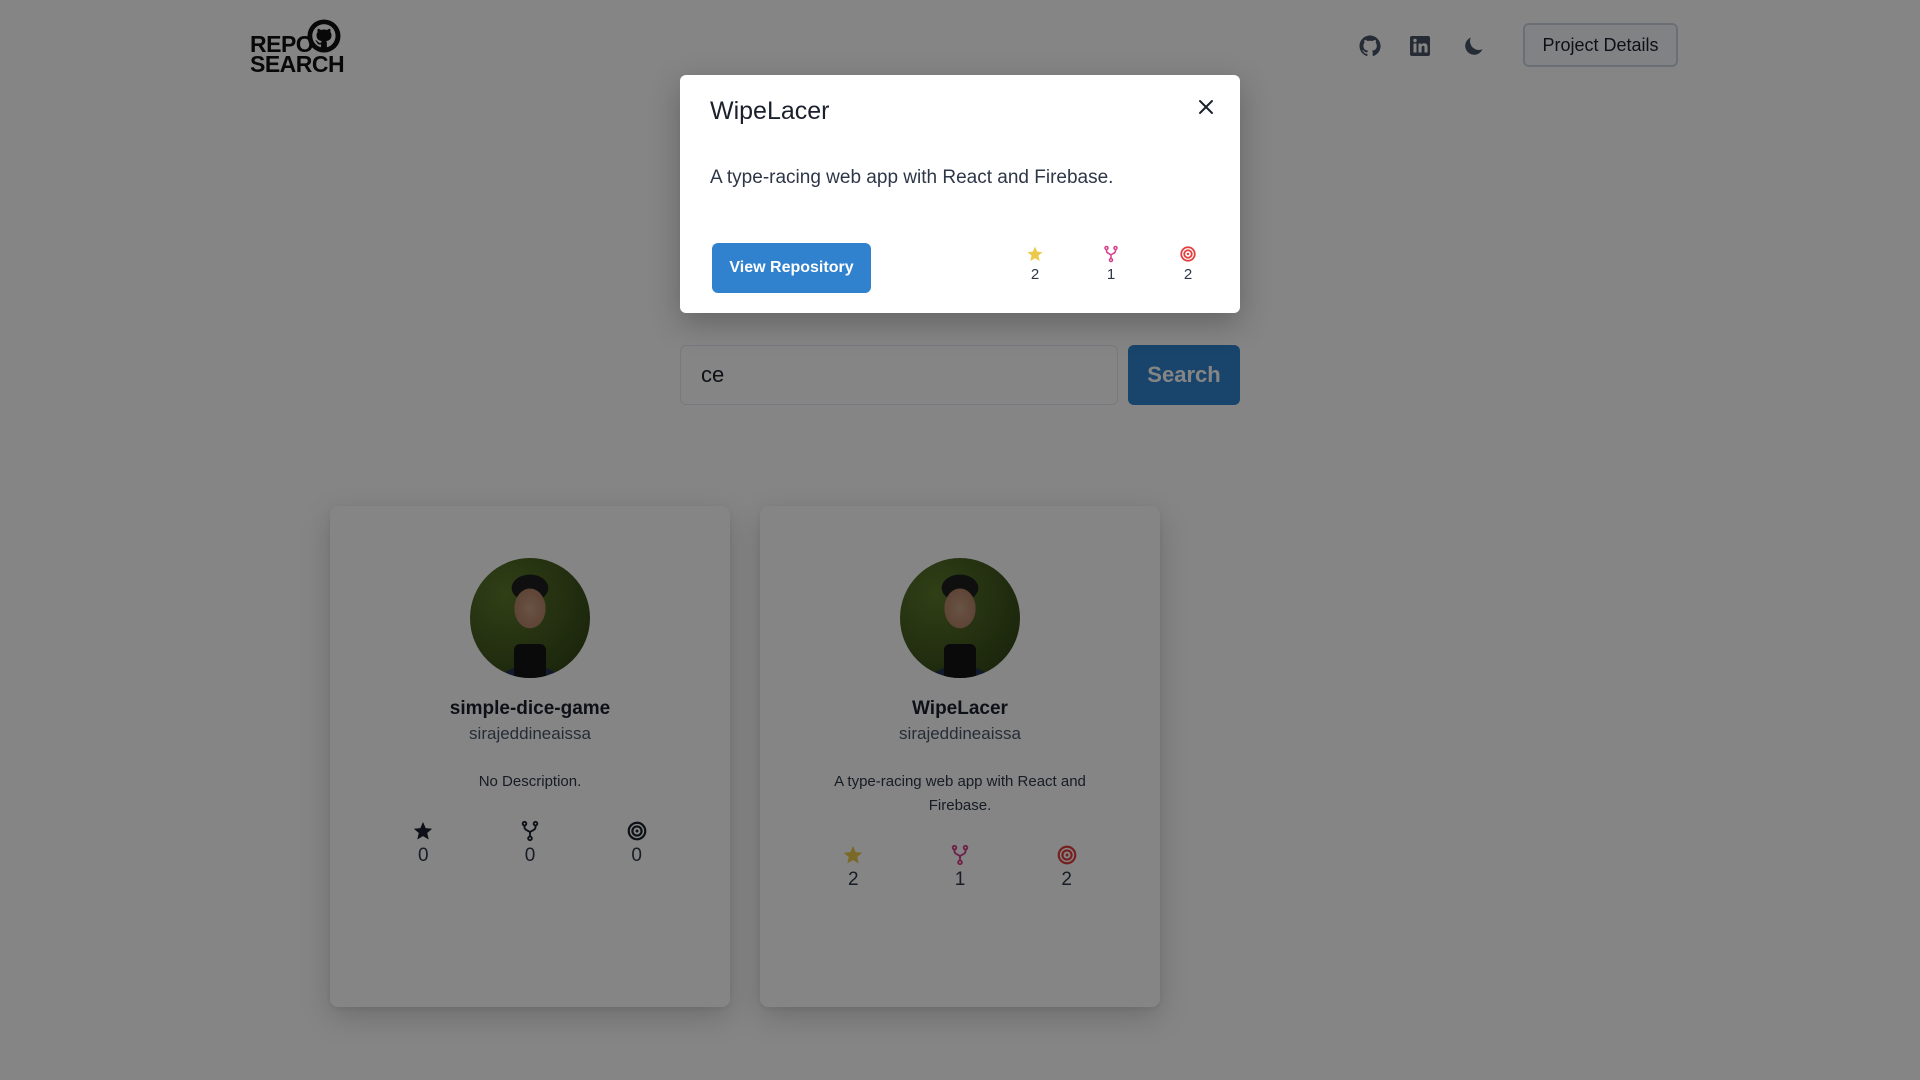  What do you see at coordinates (1035, 253) in the screenshot?
I see `star-icon` at bounding box center [1035, 253].